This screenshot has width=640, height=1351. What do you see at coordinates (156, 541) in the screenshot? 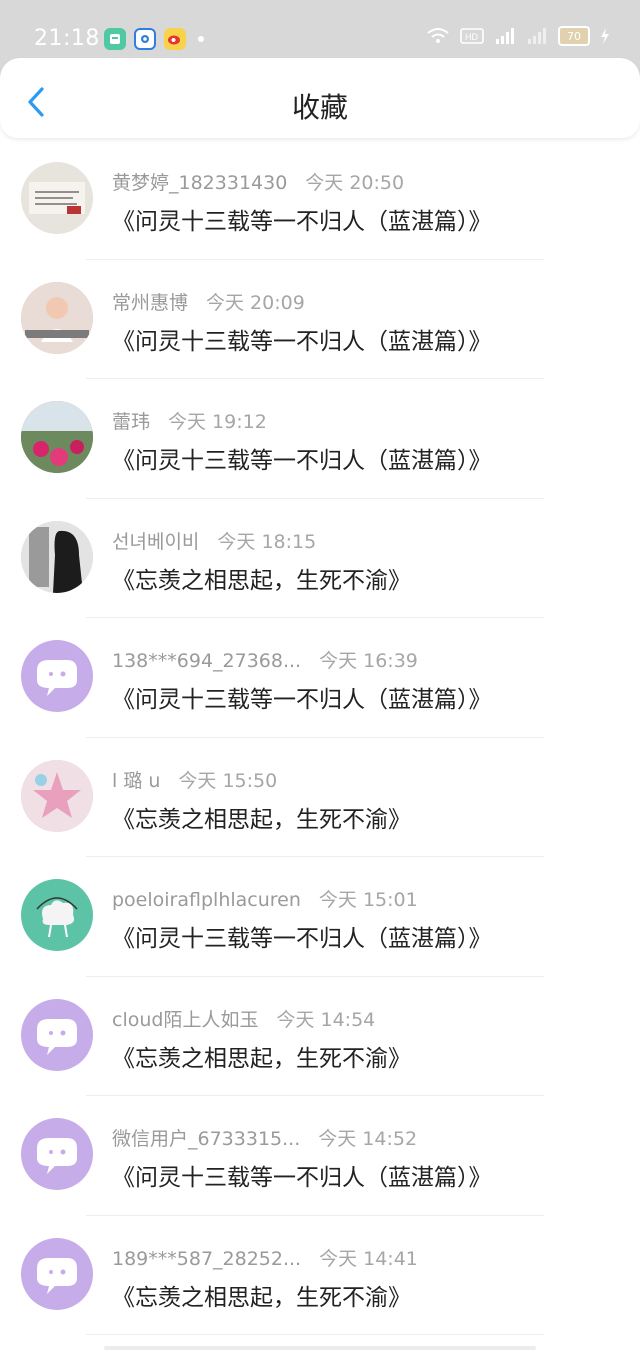
I see `user-name: 선녀베이비` at bounding box center [156, 541].